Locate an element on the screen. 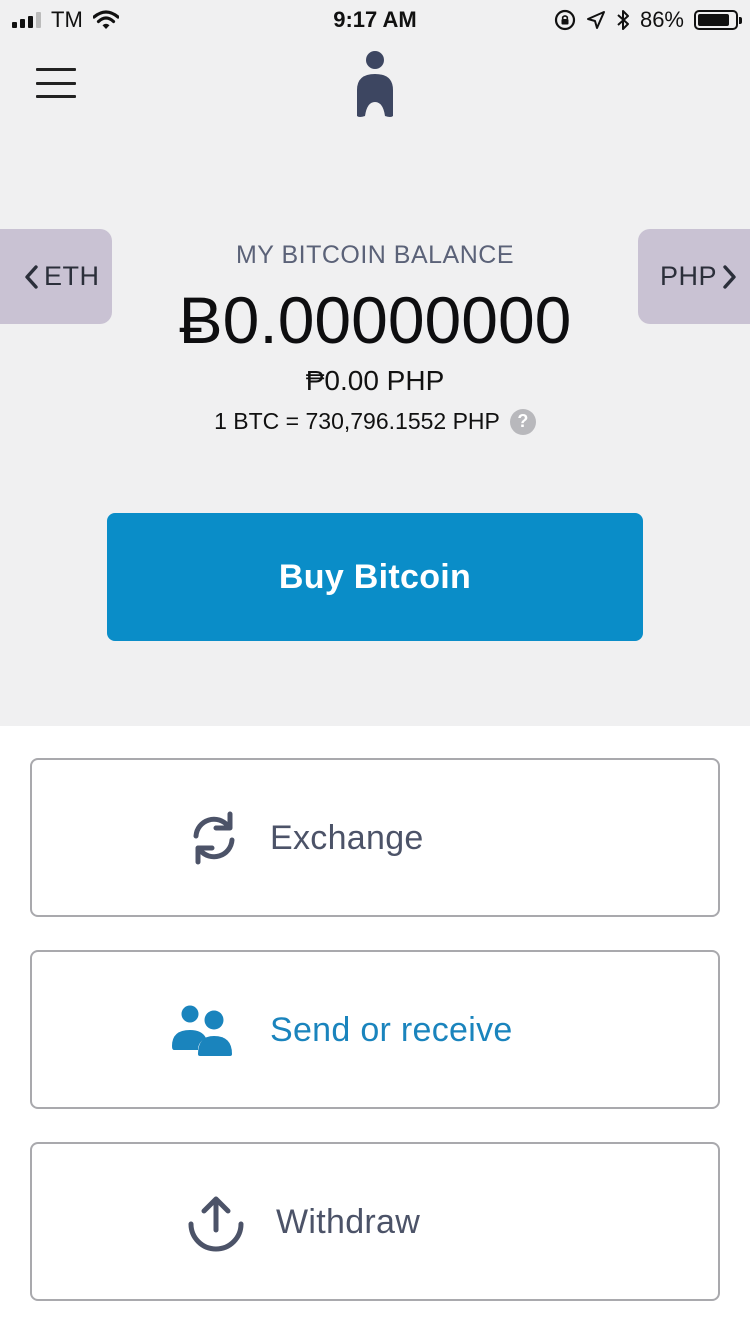  exchange-rate-row: 1 BTC = 730,796.1552 PHP ? is located at coordinates (375, 421).